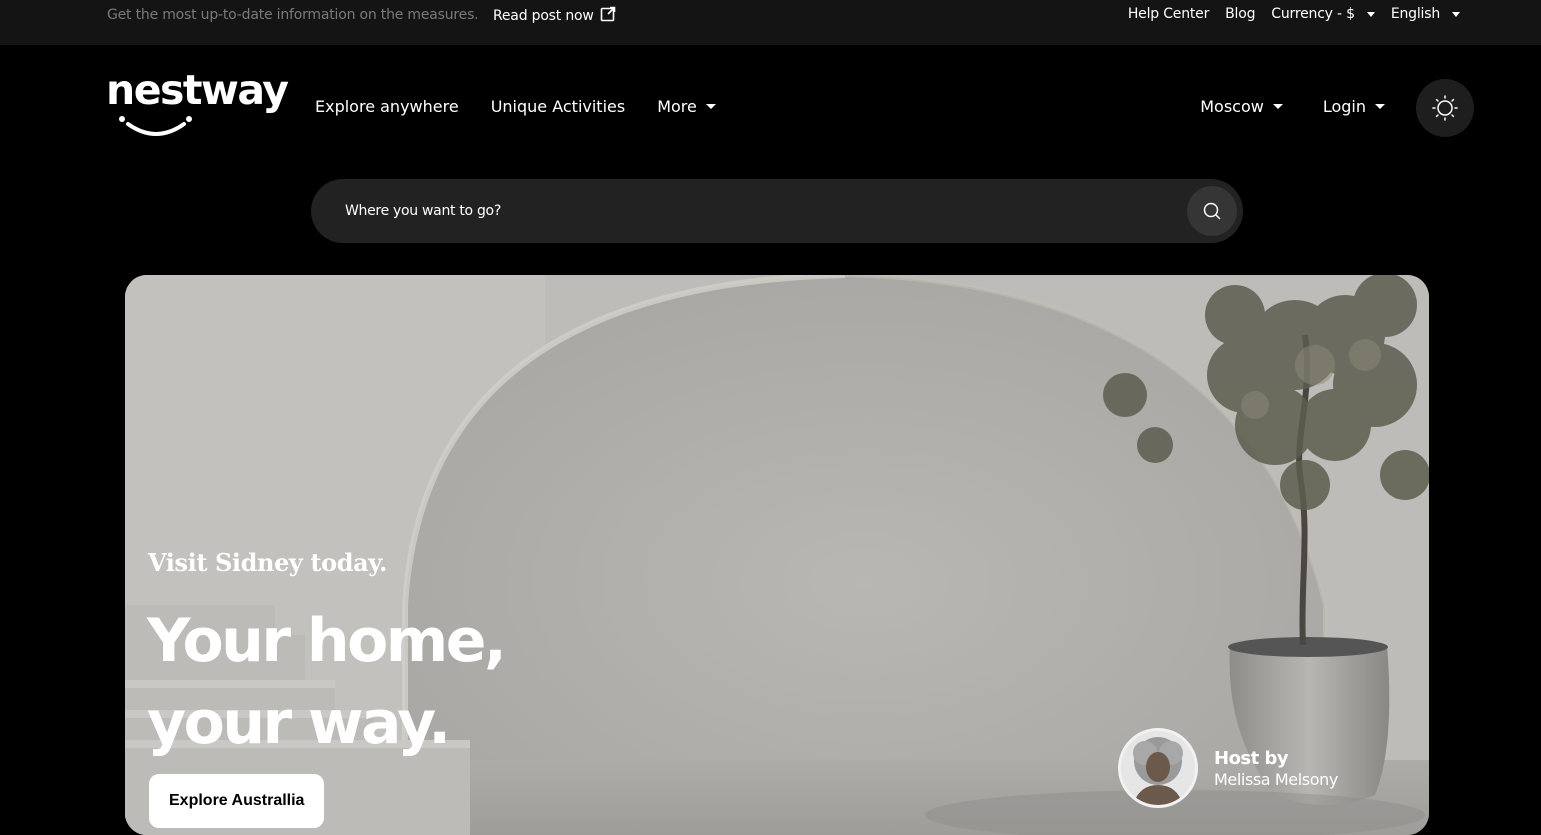 The width and height of the screenshot is (1541, 835). I want to click on host-card: Host by Melissa Melsony, so click(1228, 768).